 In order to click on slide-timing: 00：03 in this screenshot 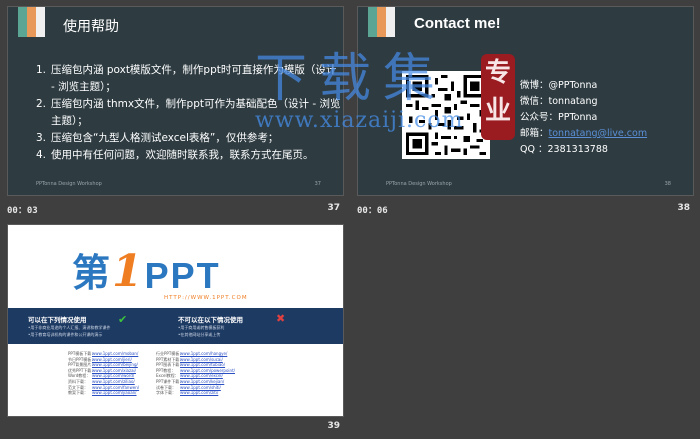, I will do `click(22, 211)`.